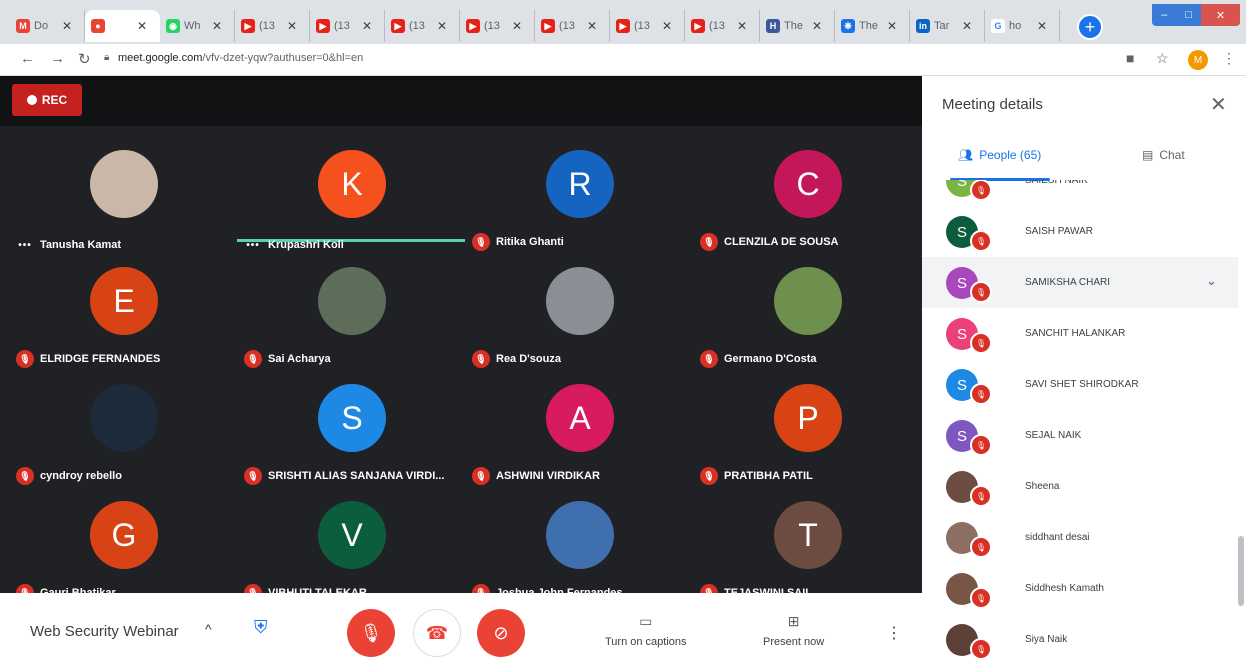 The height and width of the screenshot is (665, 1246). I want to click on people-list-item: S 🎙︎ SAIESH NAIK, so click(1080, 193).